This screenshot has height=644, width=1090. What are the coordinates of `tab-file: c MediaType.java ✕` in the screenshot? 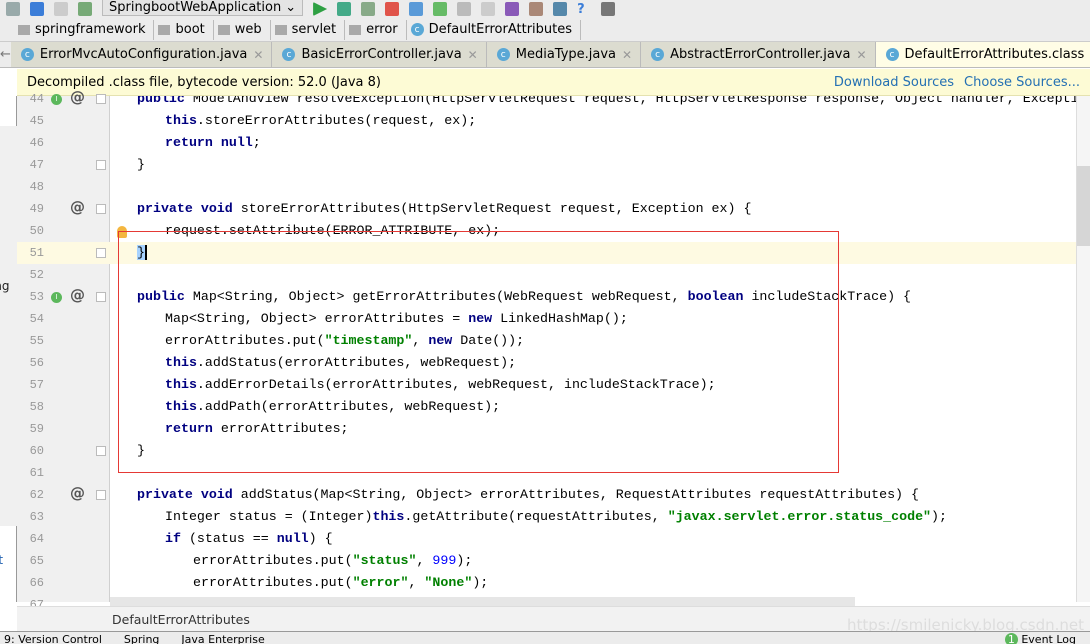 It's located at (564, 54).